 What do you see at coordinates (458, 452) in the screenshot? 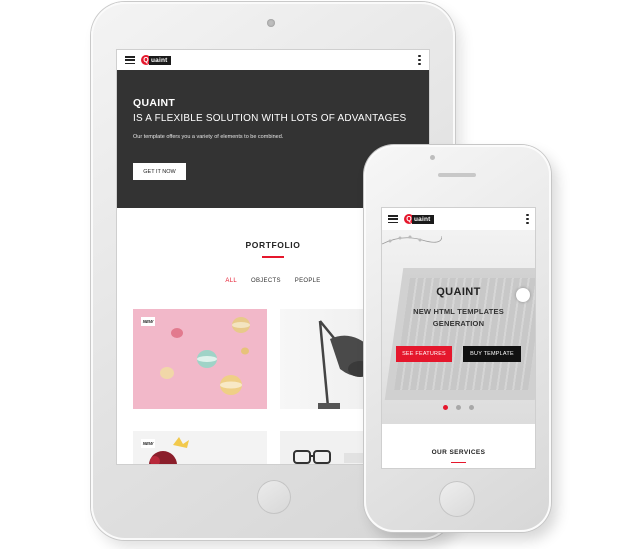
I see `services-title: OUR SERVICES` at bounding box center [458, 452].